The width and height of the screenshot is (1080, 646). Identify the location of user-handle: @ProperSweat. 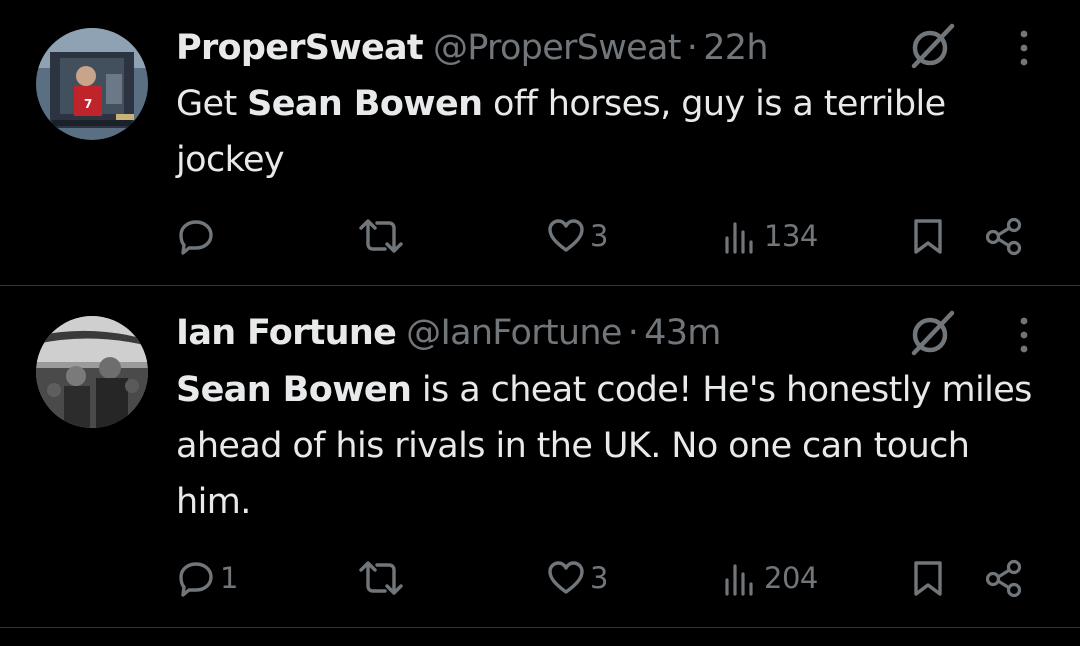
(557, 48).